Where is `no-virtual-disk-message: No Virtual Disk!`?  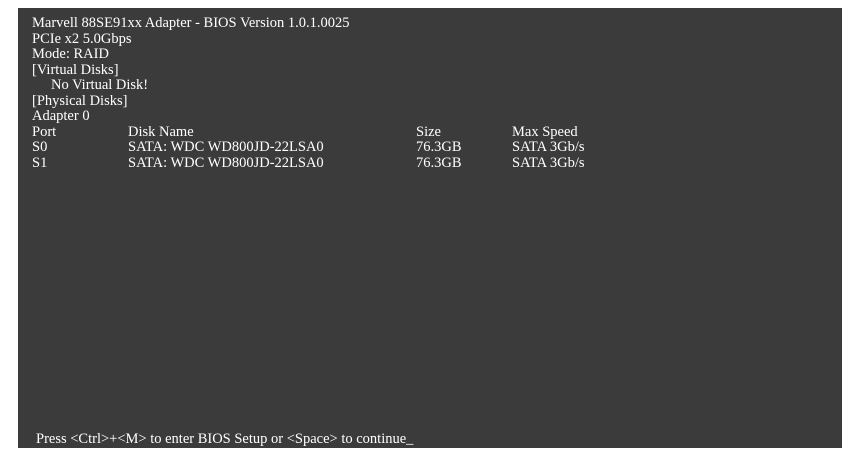
no-virtual-disk-message: No Virtual Disk! is located at coordinates (100, 85).